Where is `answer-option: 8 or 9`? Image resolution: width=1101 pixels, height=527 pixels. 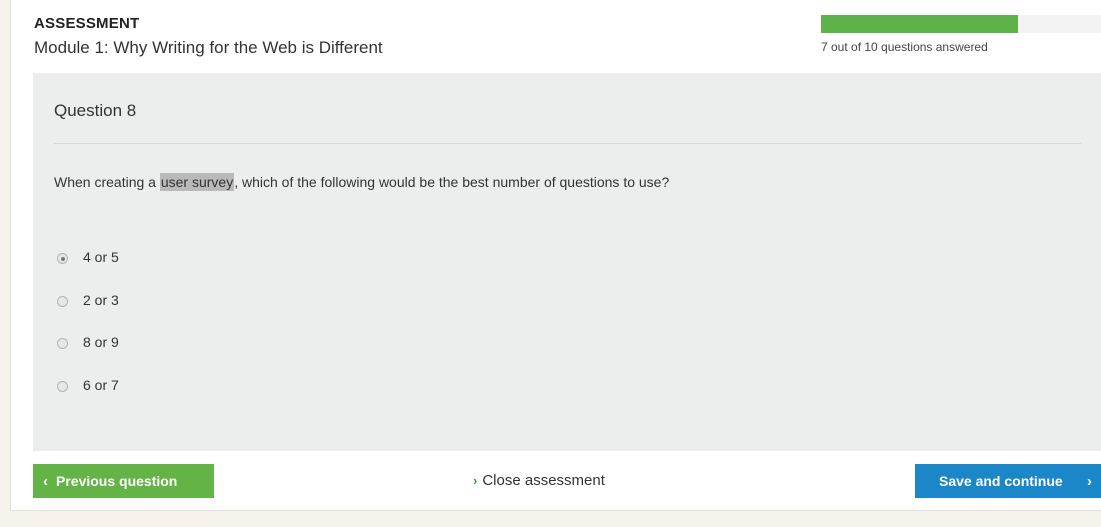 answer-option: 8 or 9 is located at coordinates (88, 355).